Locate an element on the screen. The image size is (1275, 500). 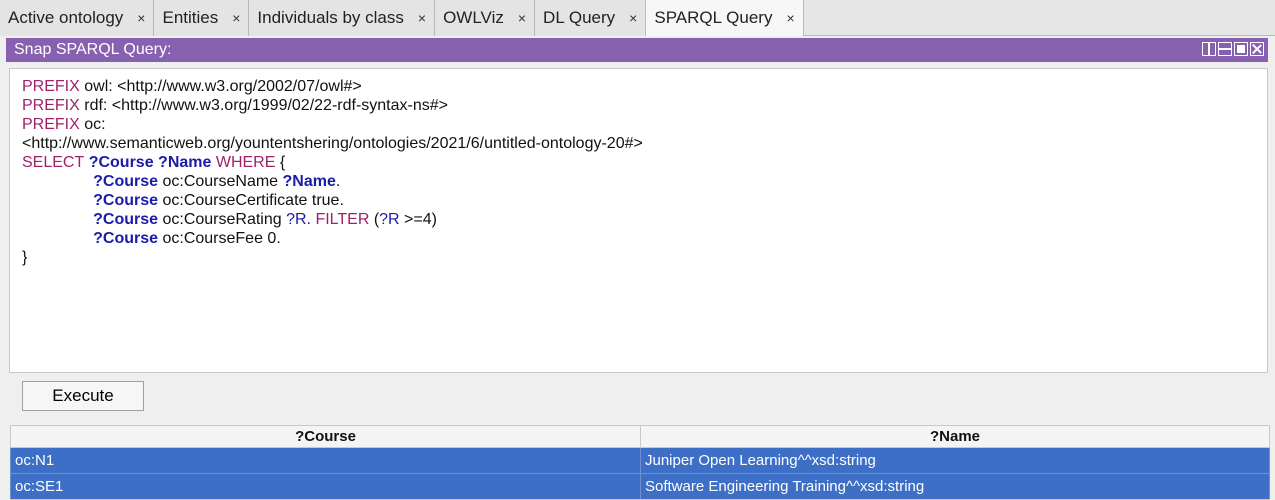
tab-owlviz: OWLViz × is located at coordinates (485, 18).